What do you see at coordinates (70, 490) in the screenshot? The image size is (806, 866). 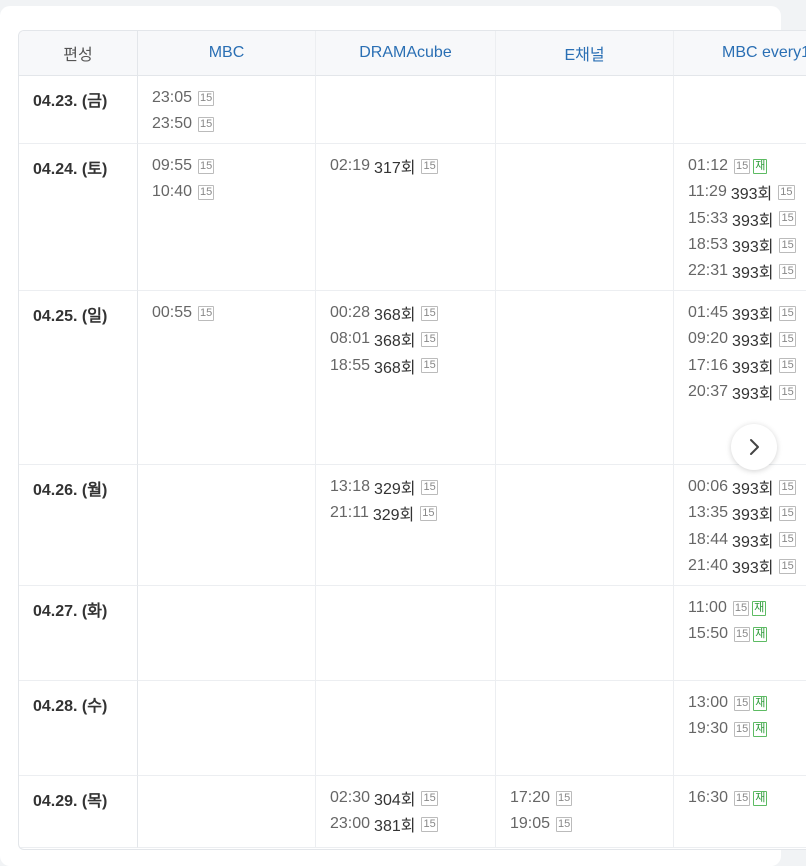 I see `date-label: 04.26. (월)` at bounding box center [70, 490].